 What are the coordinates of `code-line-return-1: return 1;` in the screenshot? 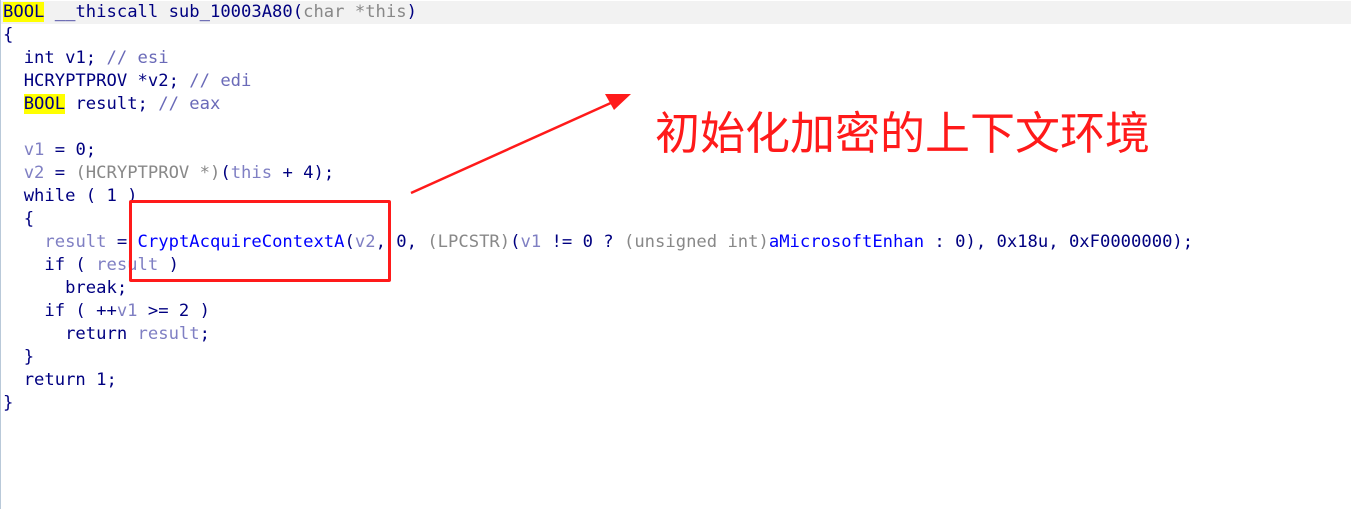 It's located at (60, 380).